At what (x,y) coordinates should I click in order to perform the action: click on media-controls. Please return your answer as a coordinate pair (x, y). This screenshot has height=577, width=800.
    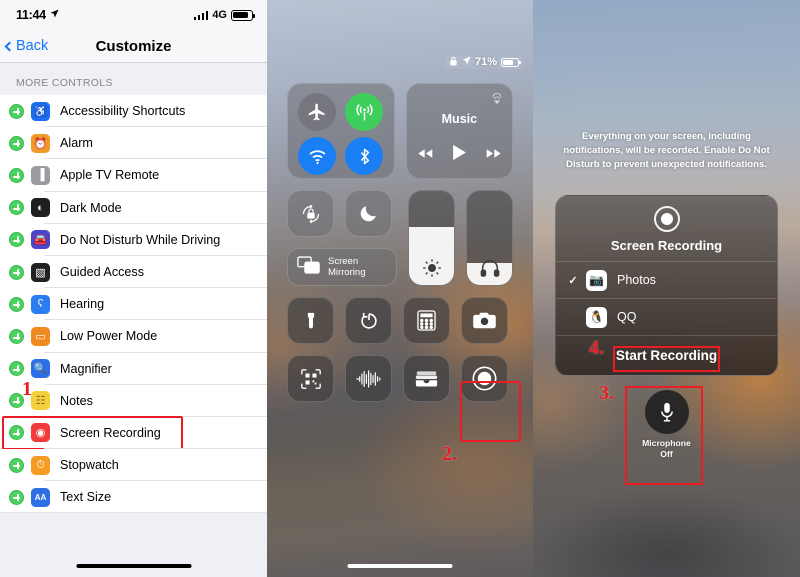
    Looking at the image, I should click on (459, 155).